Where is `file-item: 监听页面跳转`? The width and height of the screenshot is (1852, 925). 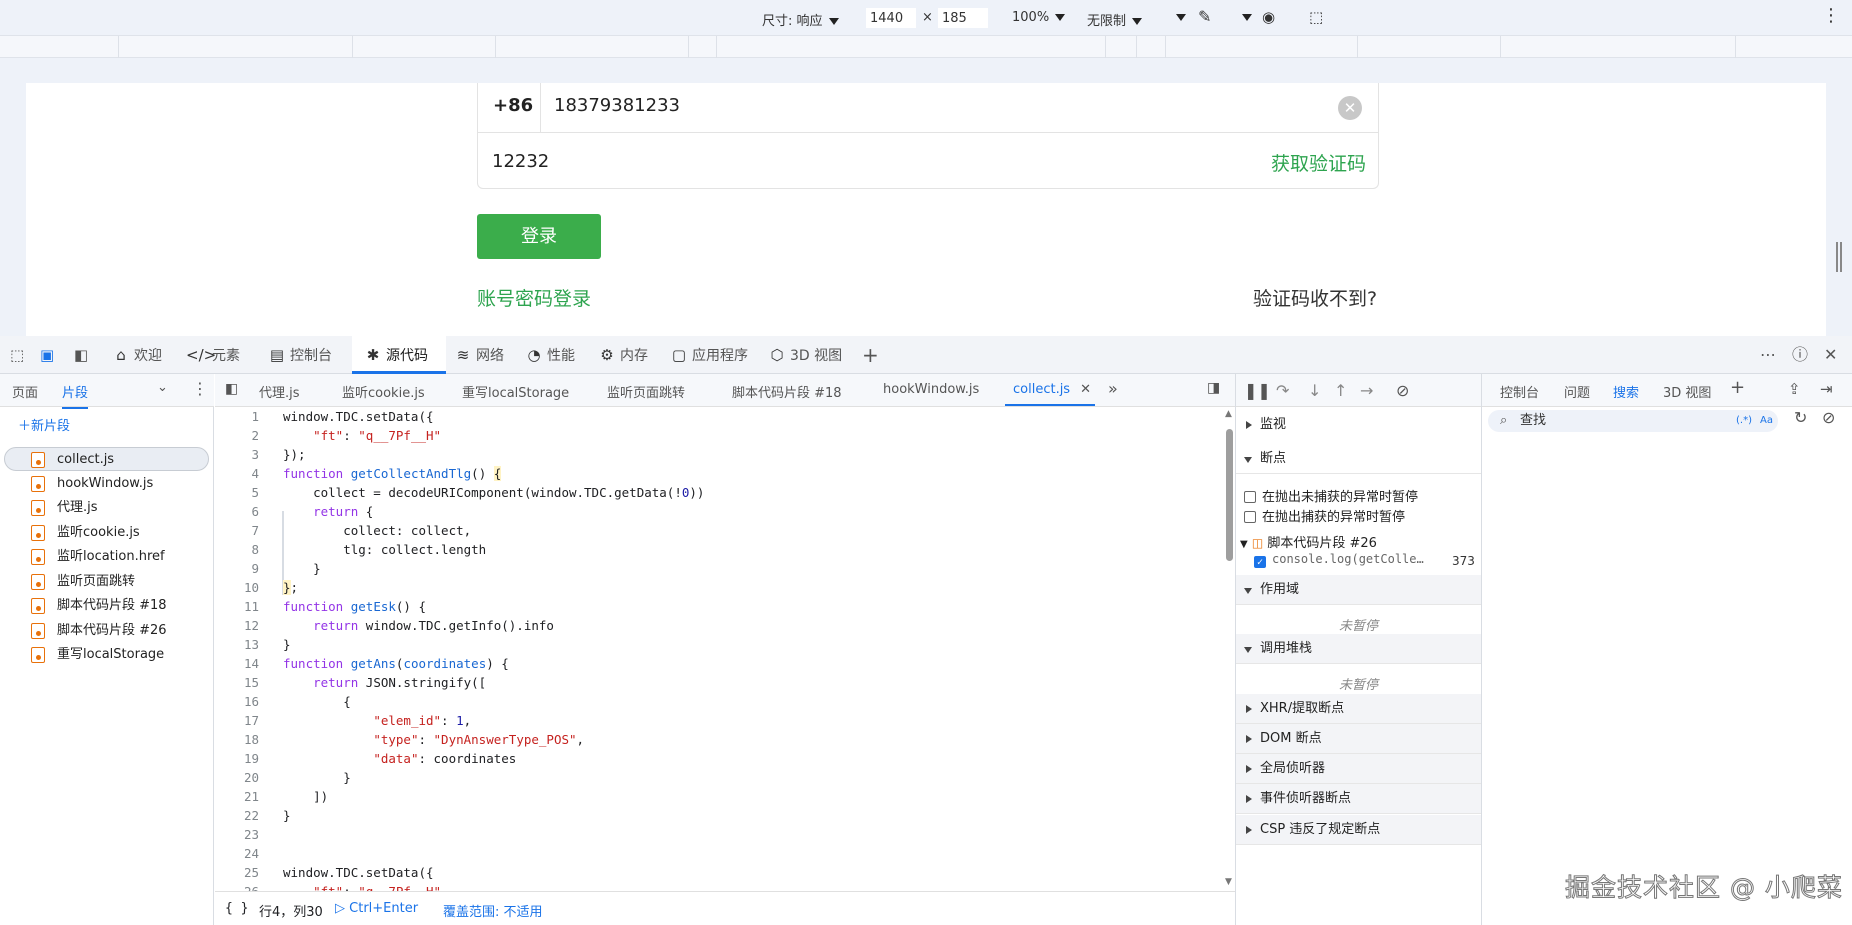 file-item: 监听页面跳转 is located at coordinates (106, 582).